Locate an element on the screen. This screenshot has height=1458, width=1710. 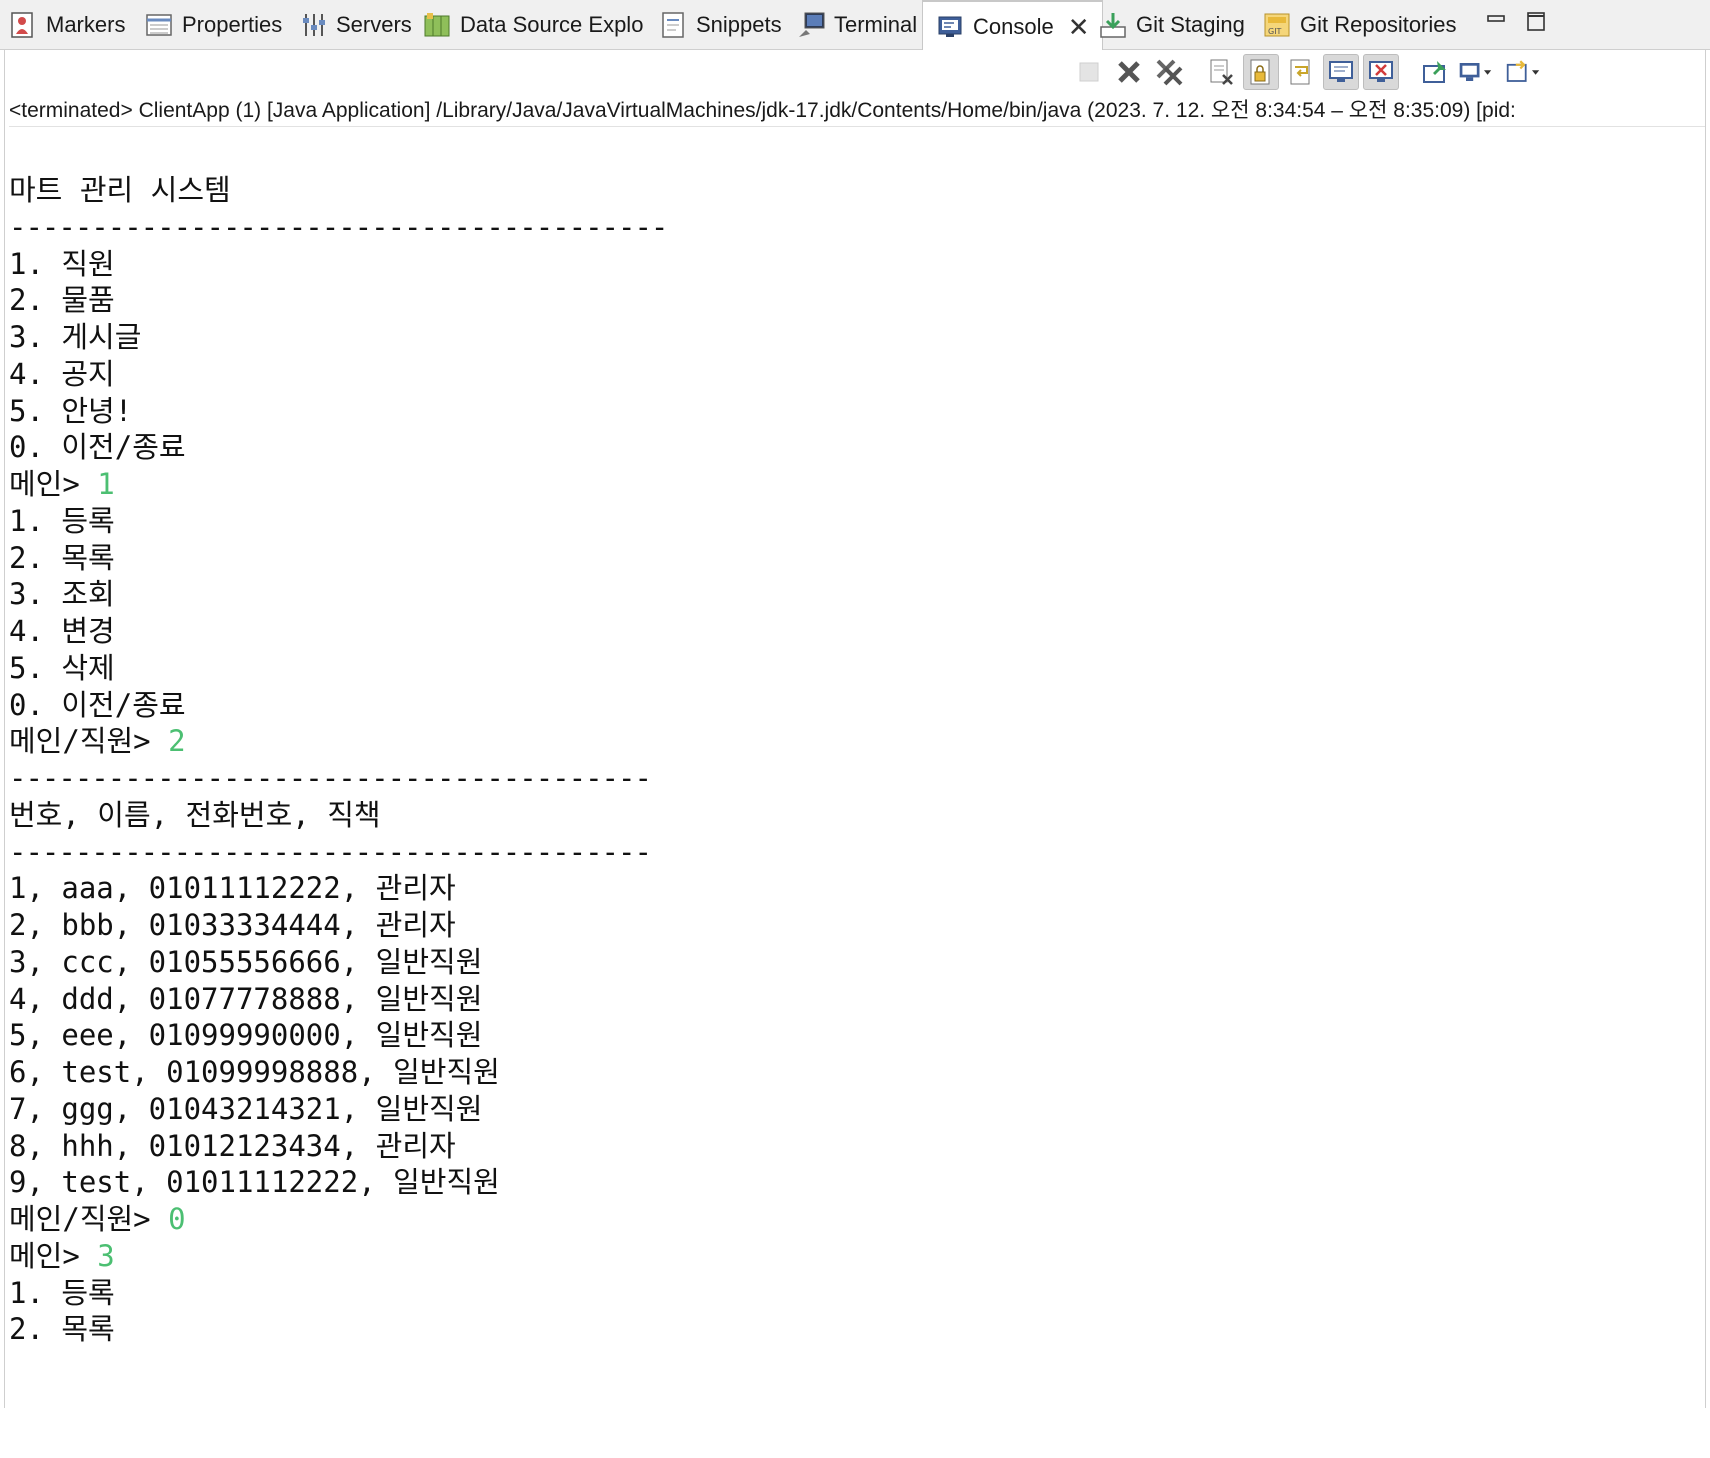
tab-console: Console ✕ is located at coordinates (1012, 25).